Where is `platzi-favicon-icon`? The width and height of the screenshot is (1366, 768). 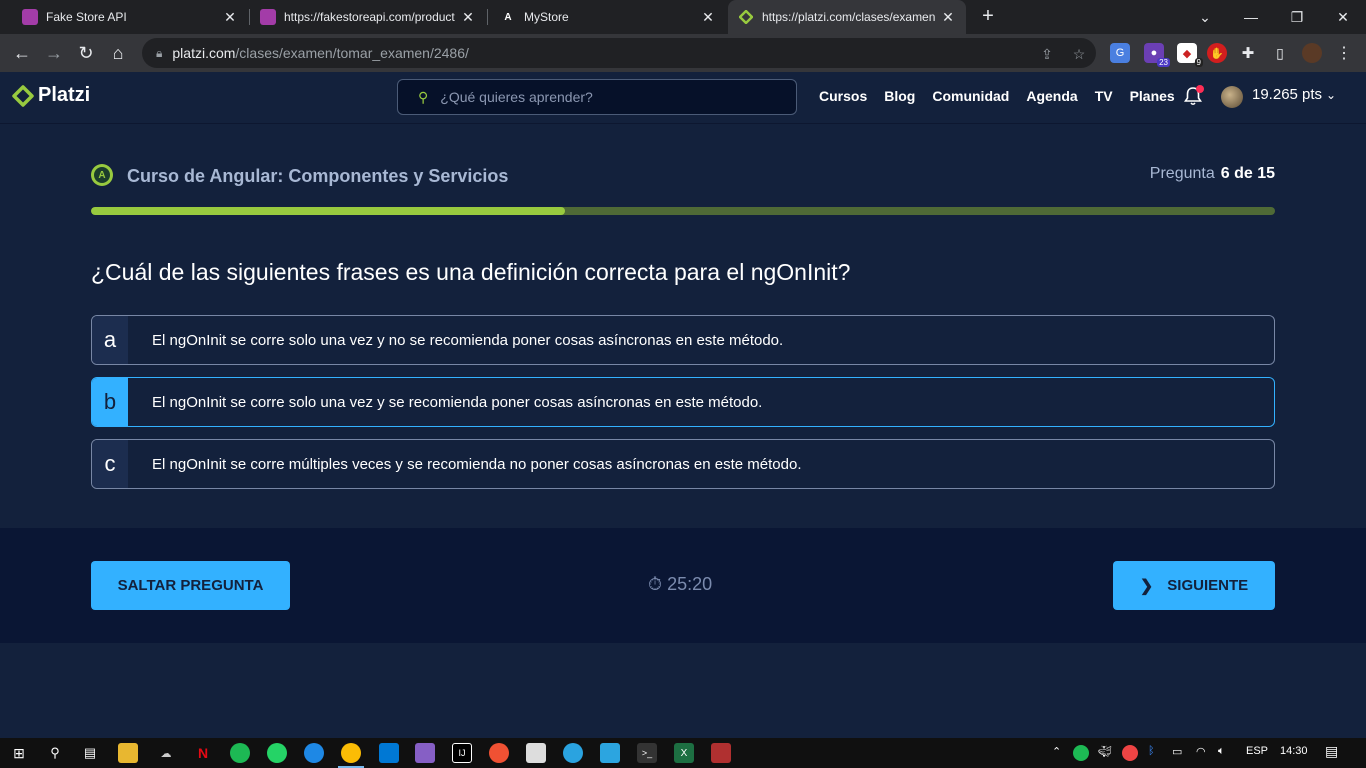
platzi-favicon-icon is located at coordinates (746, 17).